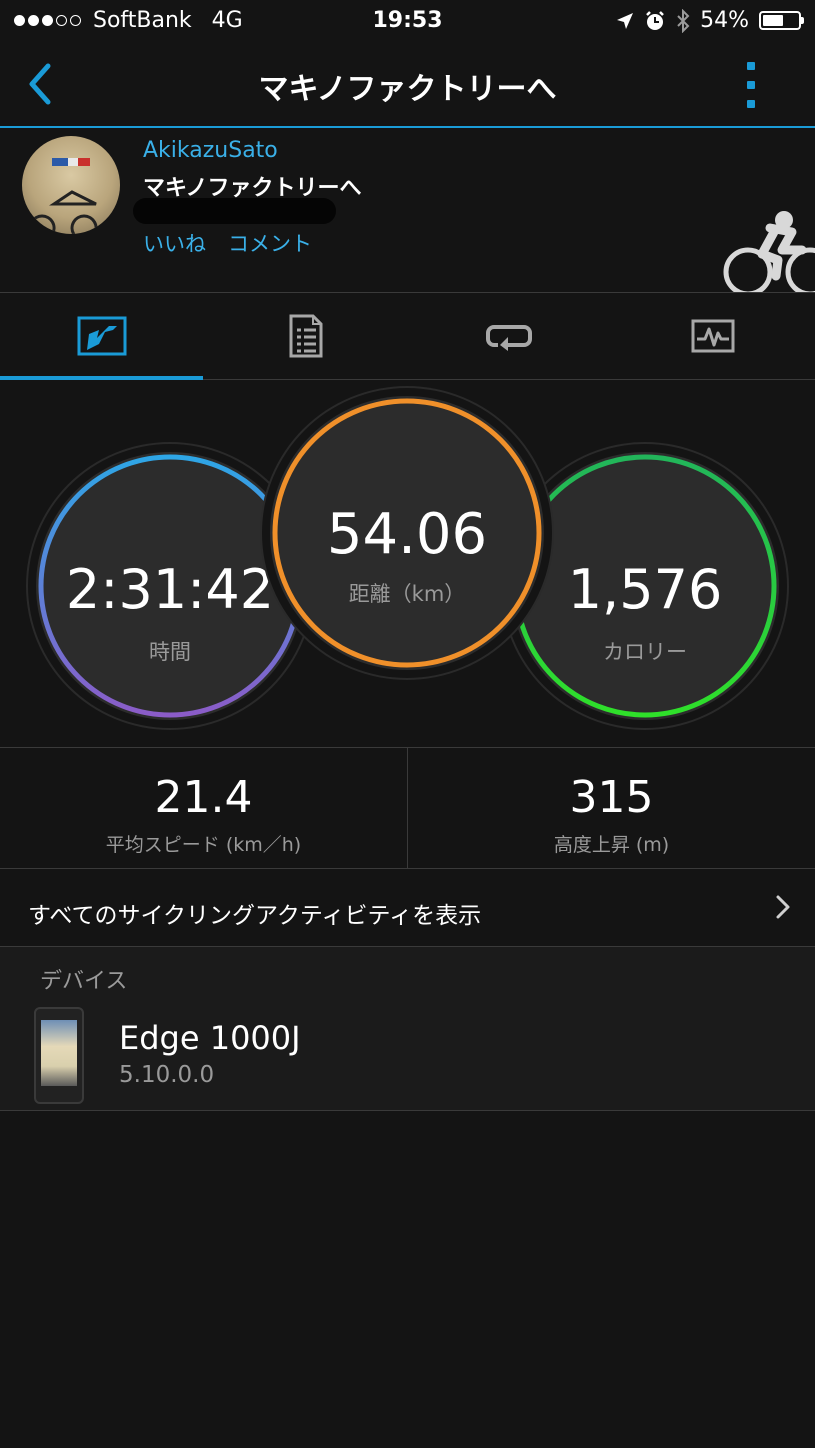 The height and width of the screenshot is (1448, 815). Describe the element at coordinates (781, 20) in the screenshot. I see `battery-icon` at that location.